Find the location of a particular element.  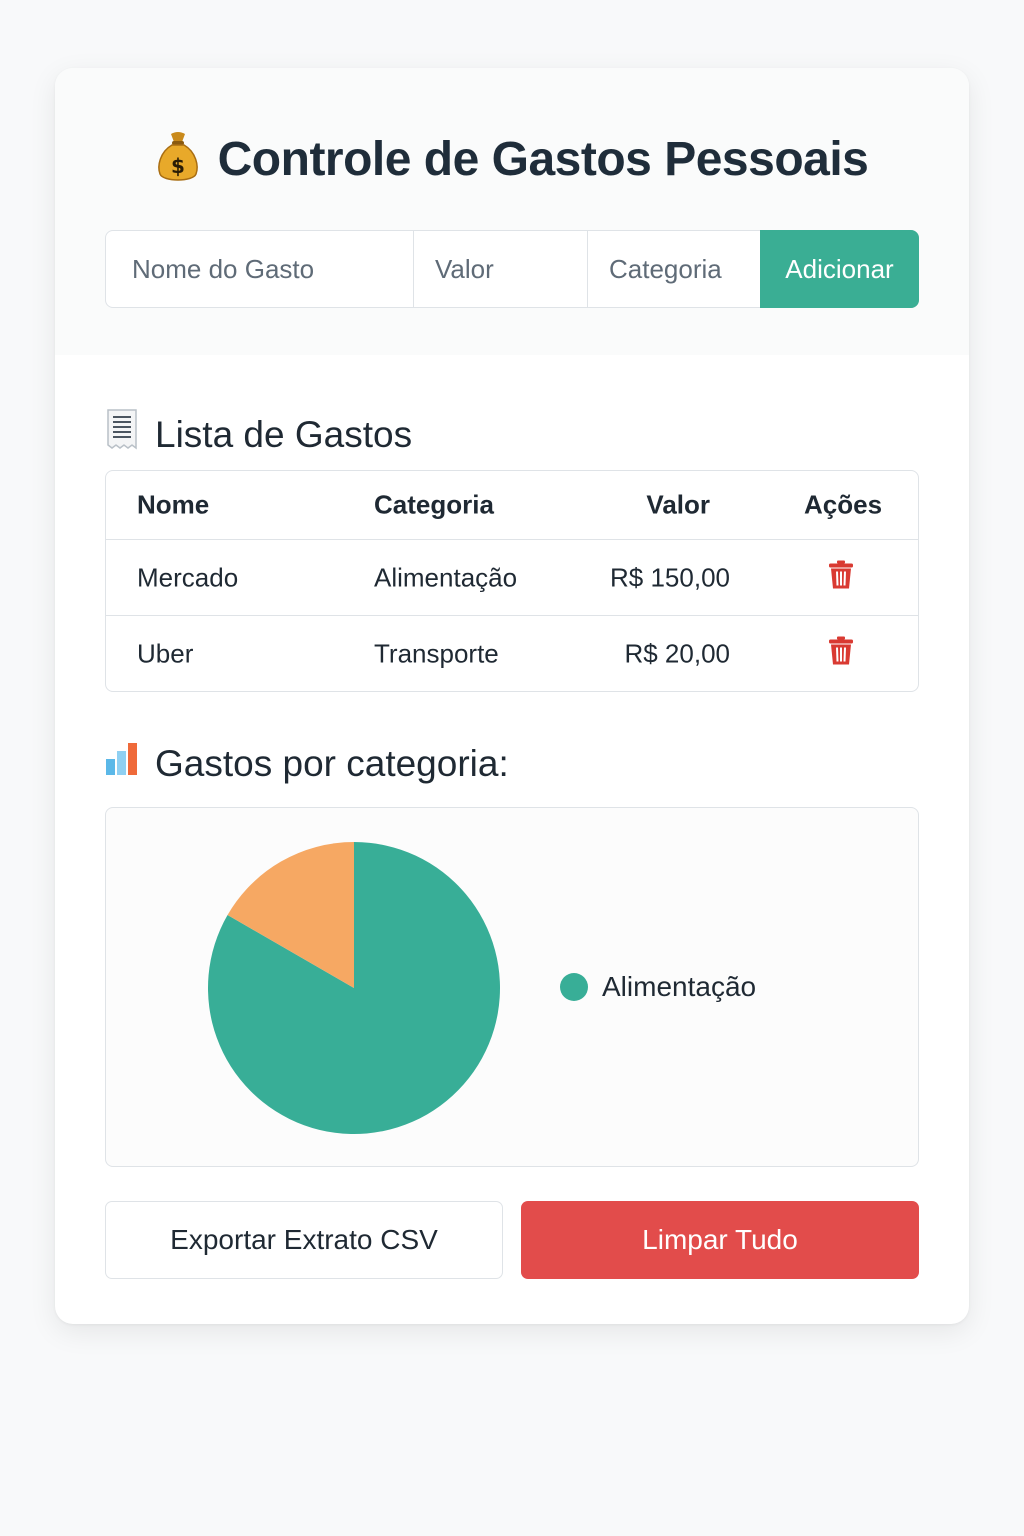

chart-title: Gastos por categoria: is located at coordinates (332, 763).